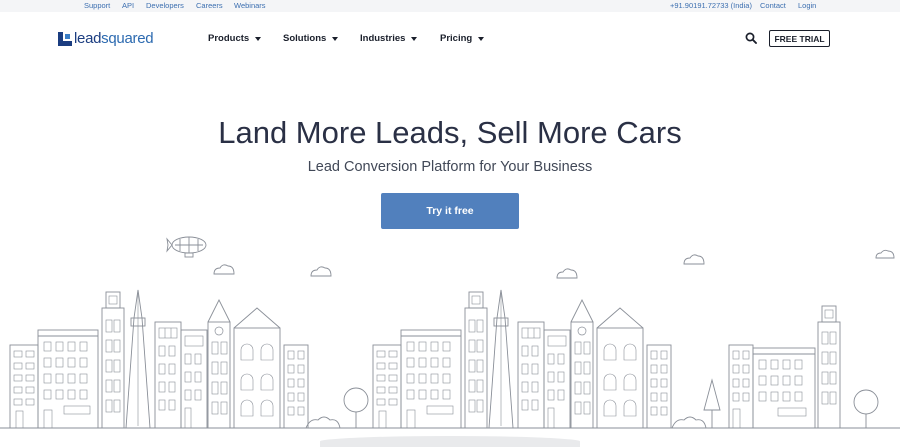  What do you see at coordinates (383, 38) in the screenshot?
I see `nav-industries-label: Industries` at bounding box center [383, 38].